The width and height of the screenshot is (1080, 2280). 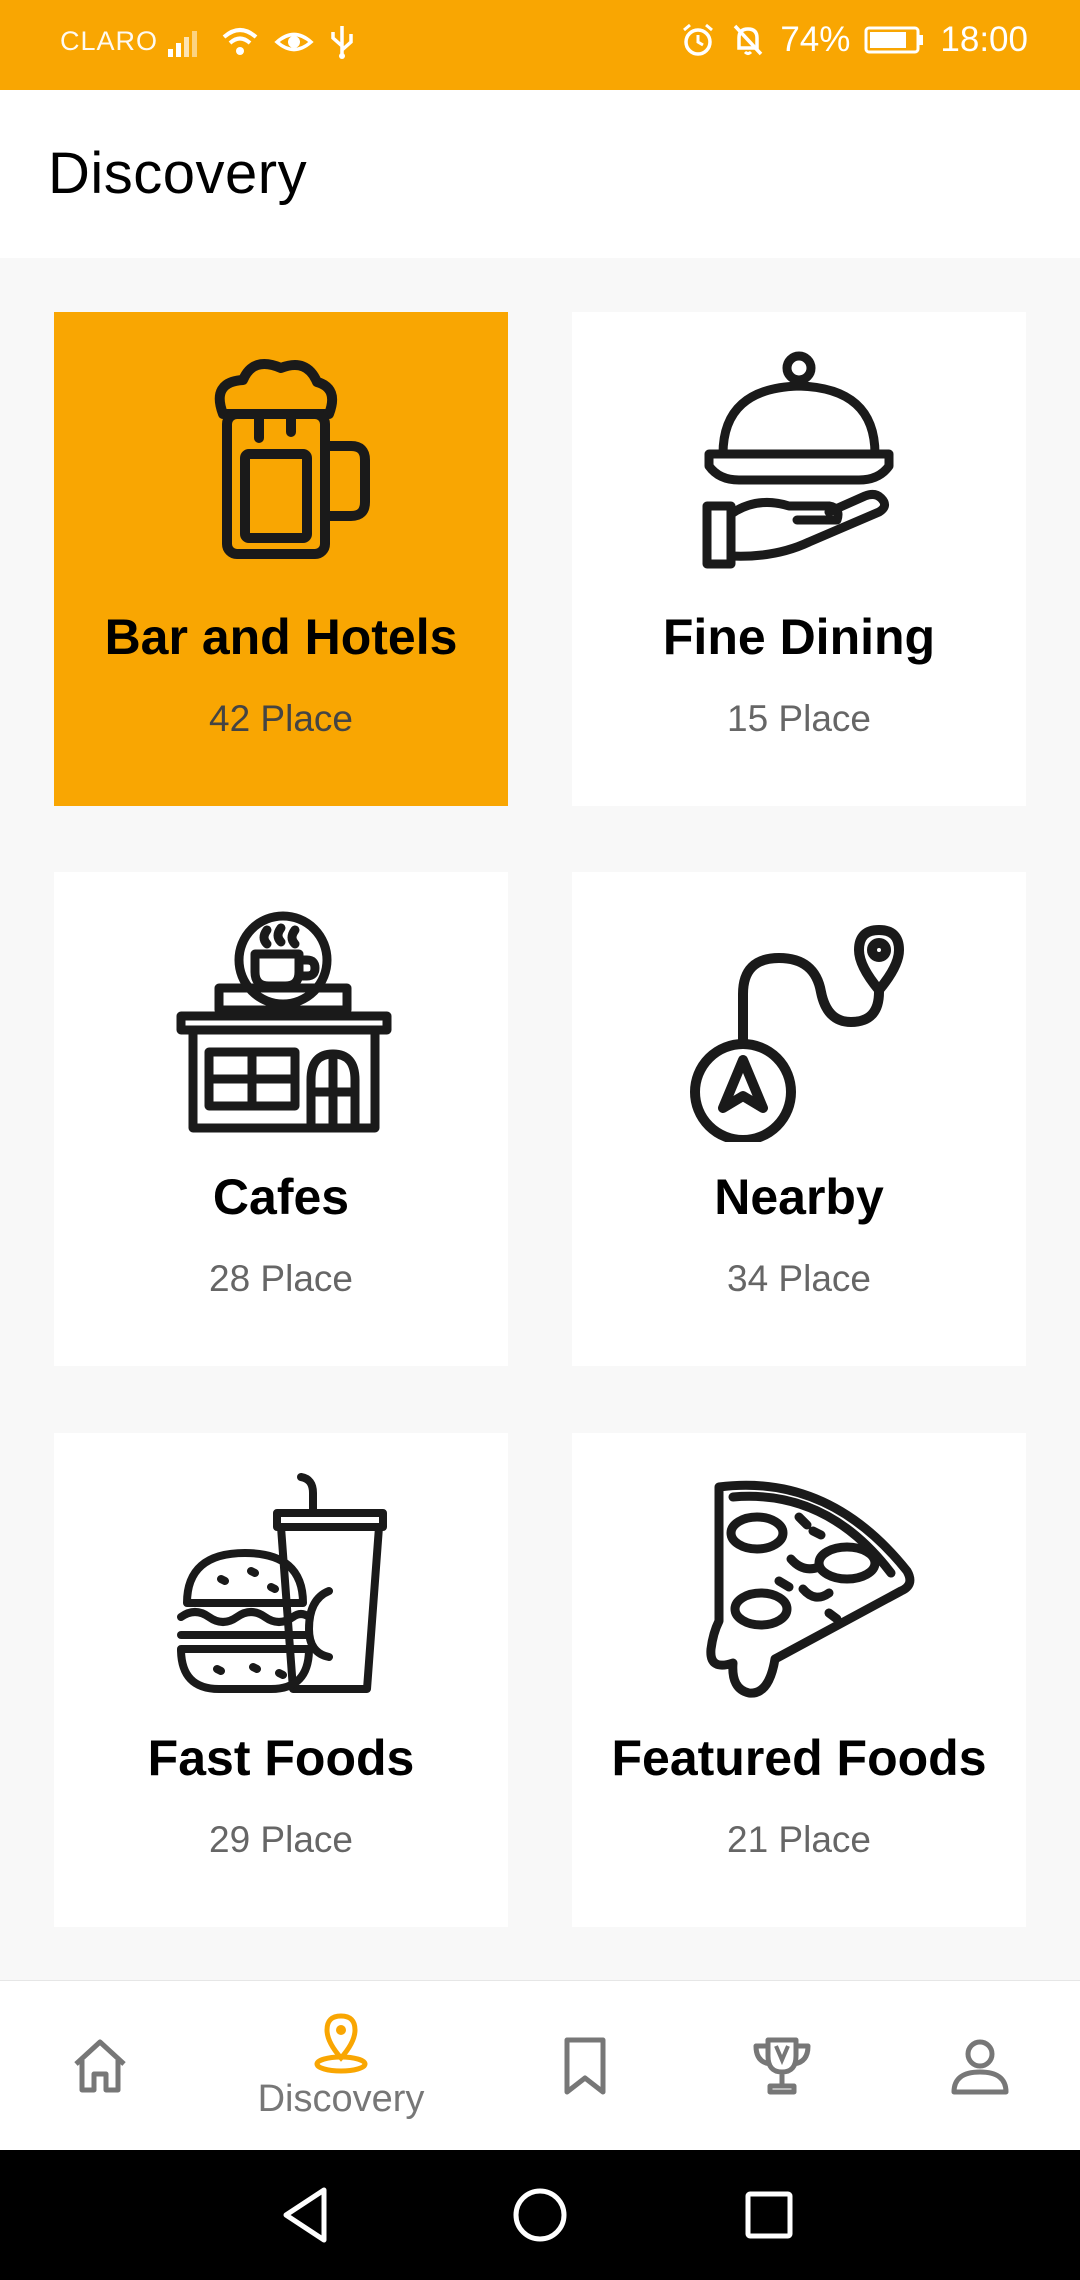 I want to click on recents-square-icon, so click(x=769, y=2215).